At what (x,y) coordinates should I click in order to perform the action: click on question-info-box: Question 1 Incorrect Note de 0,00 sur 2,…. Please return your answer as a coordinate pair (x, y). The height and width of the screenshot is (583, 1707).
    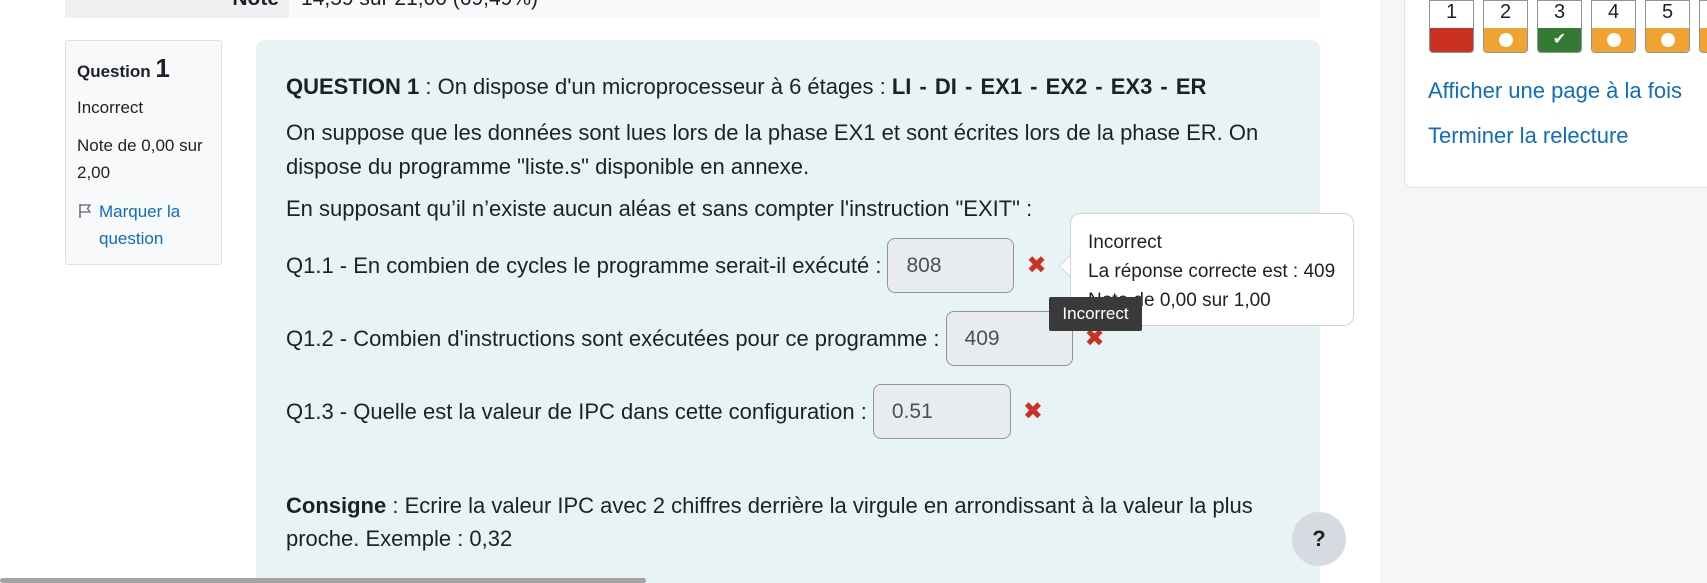
    Looking at the image, I should click on (143, 152).